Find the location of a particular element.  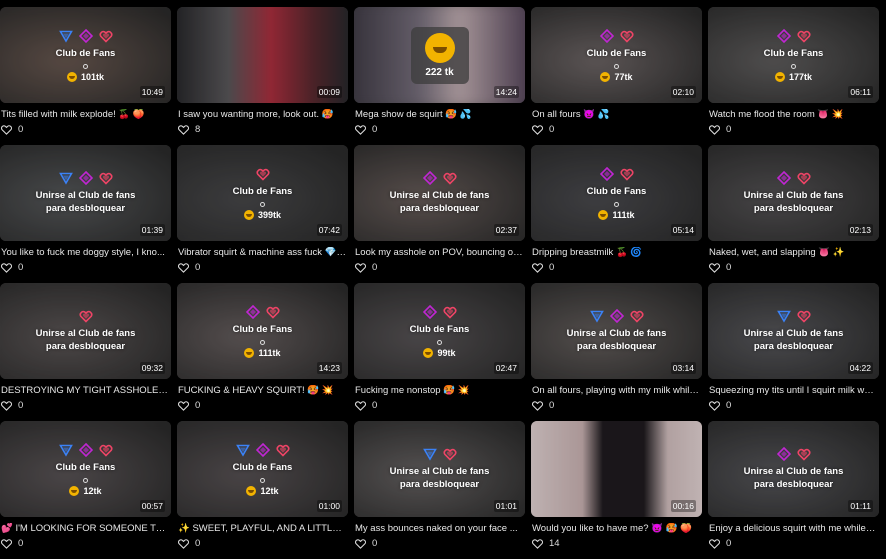

video-card: Club de Fans 77tk 02:10 On all fours 👿 💦 0 is located at coordinates (616, 76).